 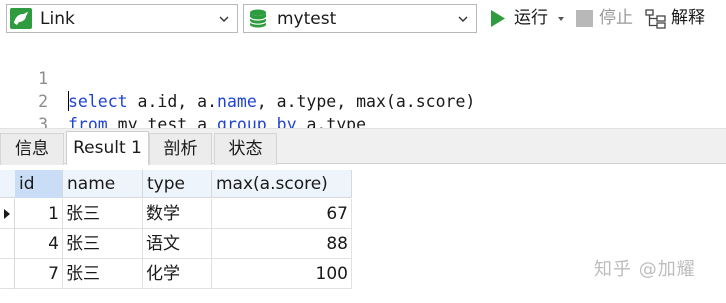 I want to click on table-row: 7 张三 化学 100, so click(x=176, y=274).